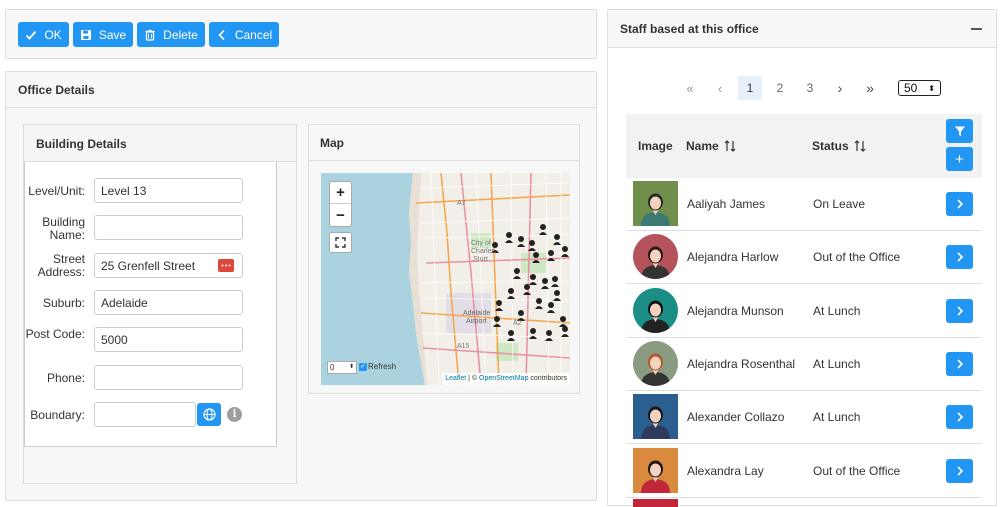 This screenshot has width=1000, height=507. I want to click on add-staff-button: +, so click(959, 159).